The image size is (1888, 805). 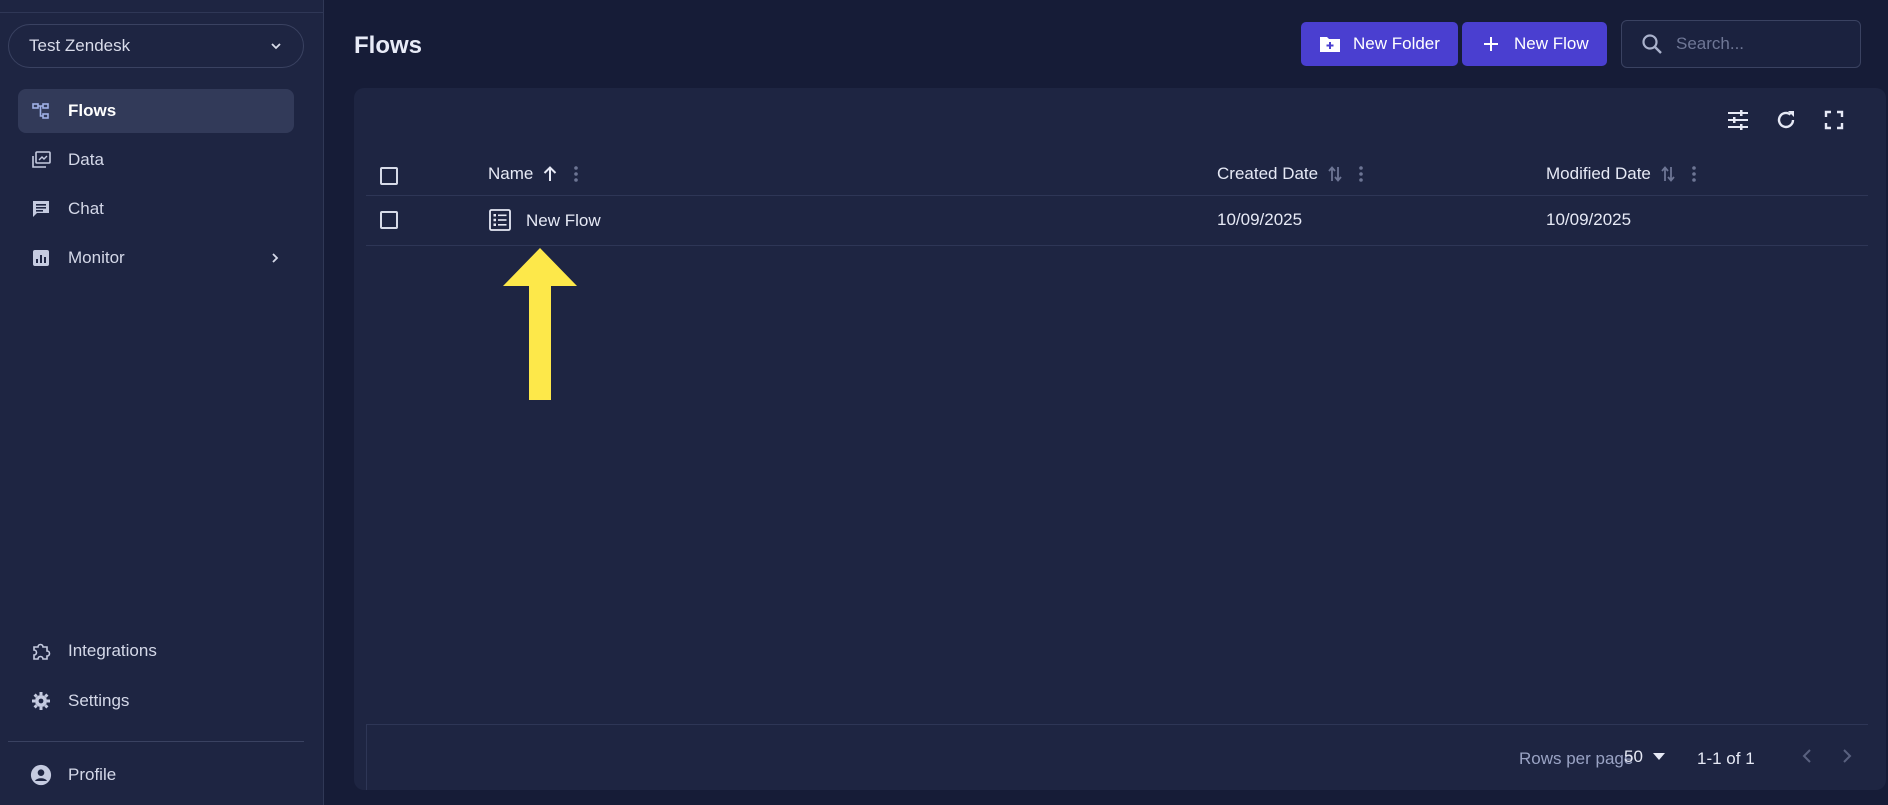 What do you see at coordinates (1117, 221) in the screenshot?
I see `table-row: New Flow 10/09/2025 10/09/2025` at bounding box center [1117, 221].